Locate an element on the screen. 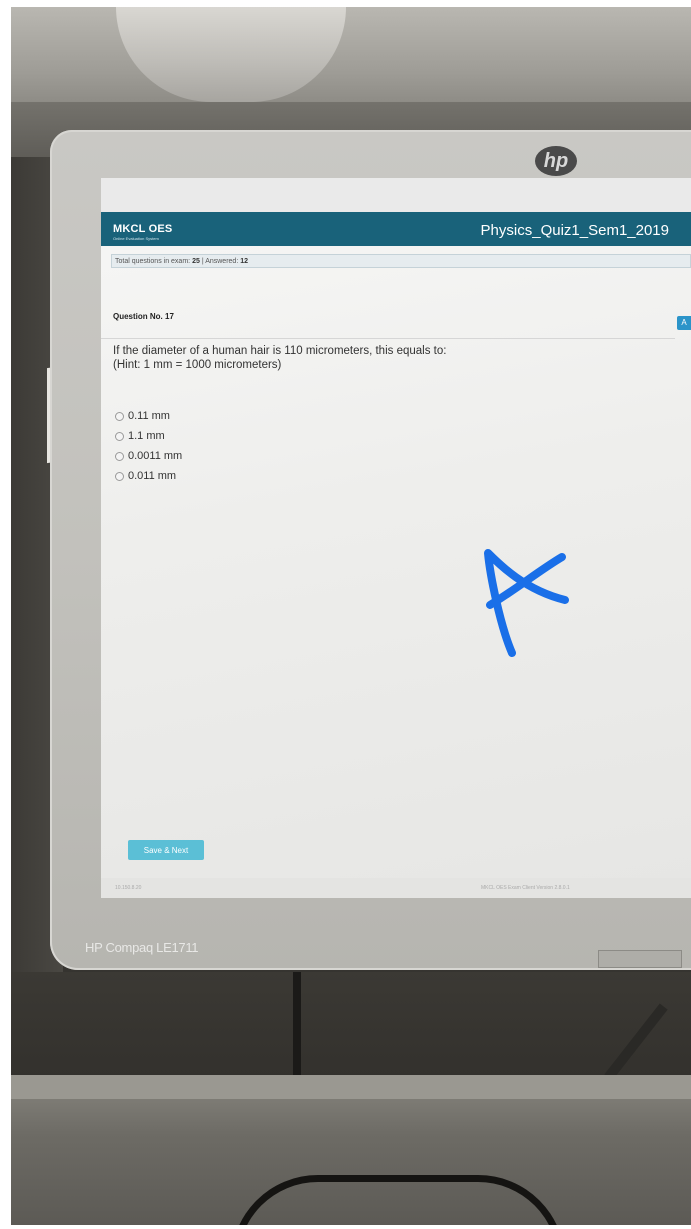 This screenshot has height=1229, width=691. question-hint-line: (Hint: 1 mm = 1000 micrometers) is located at coordinates (197, 365).